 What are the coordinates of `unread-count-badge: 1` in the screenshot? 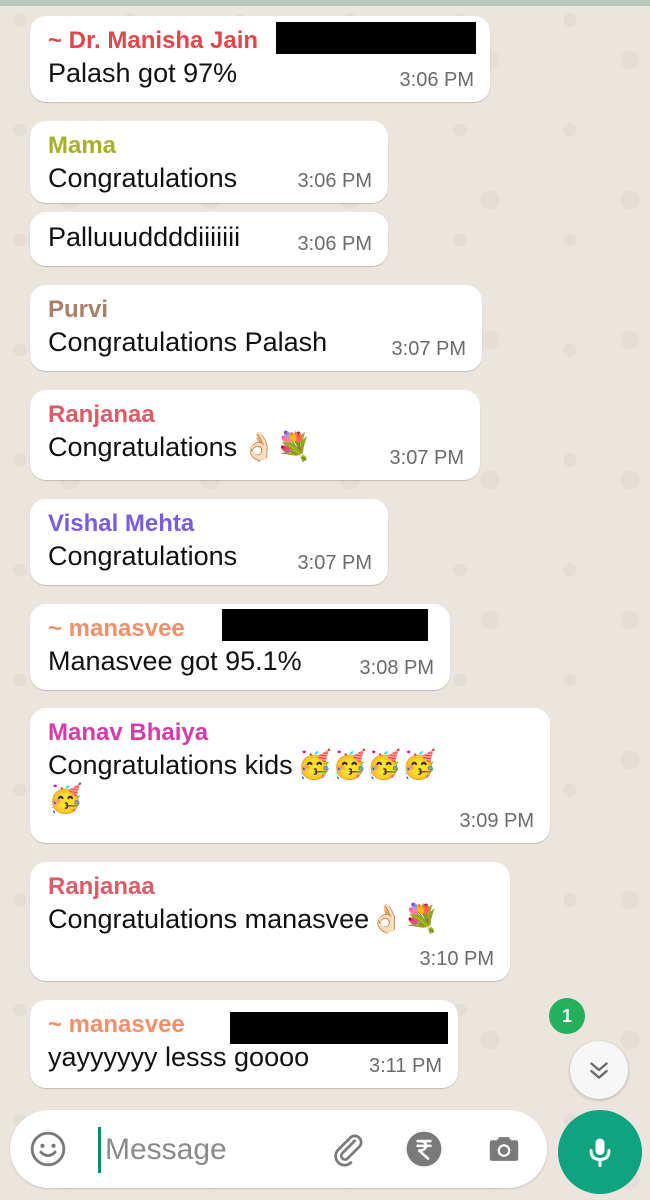 It's located at (567, 1016).